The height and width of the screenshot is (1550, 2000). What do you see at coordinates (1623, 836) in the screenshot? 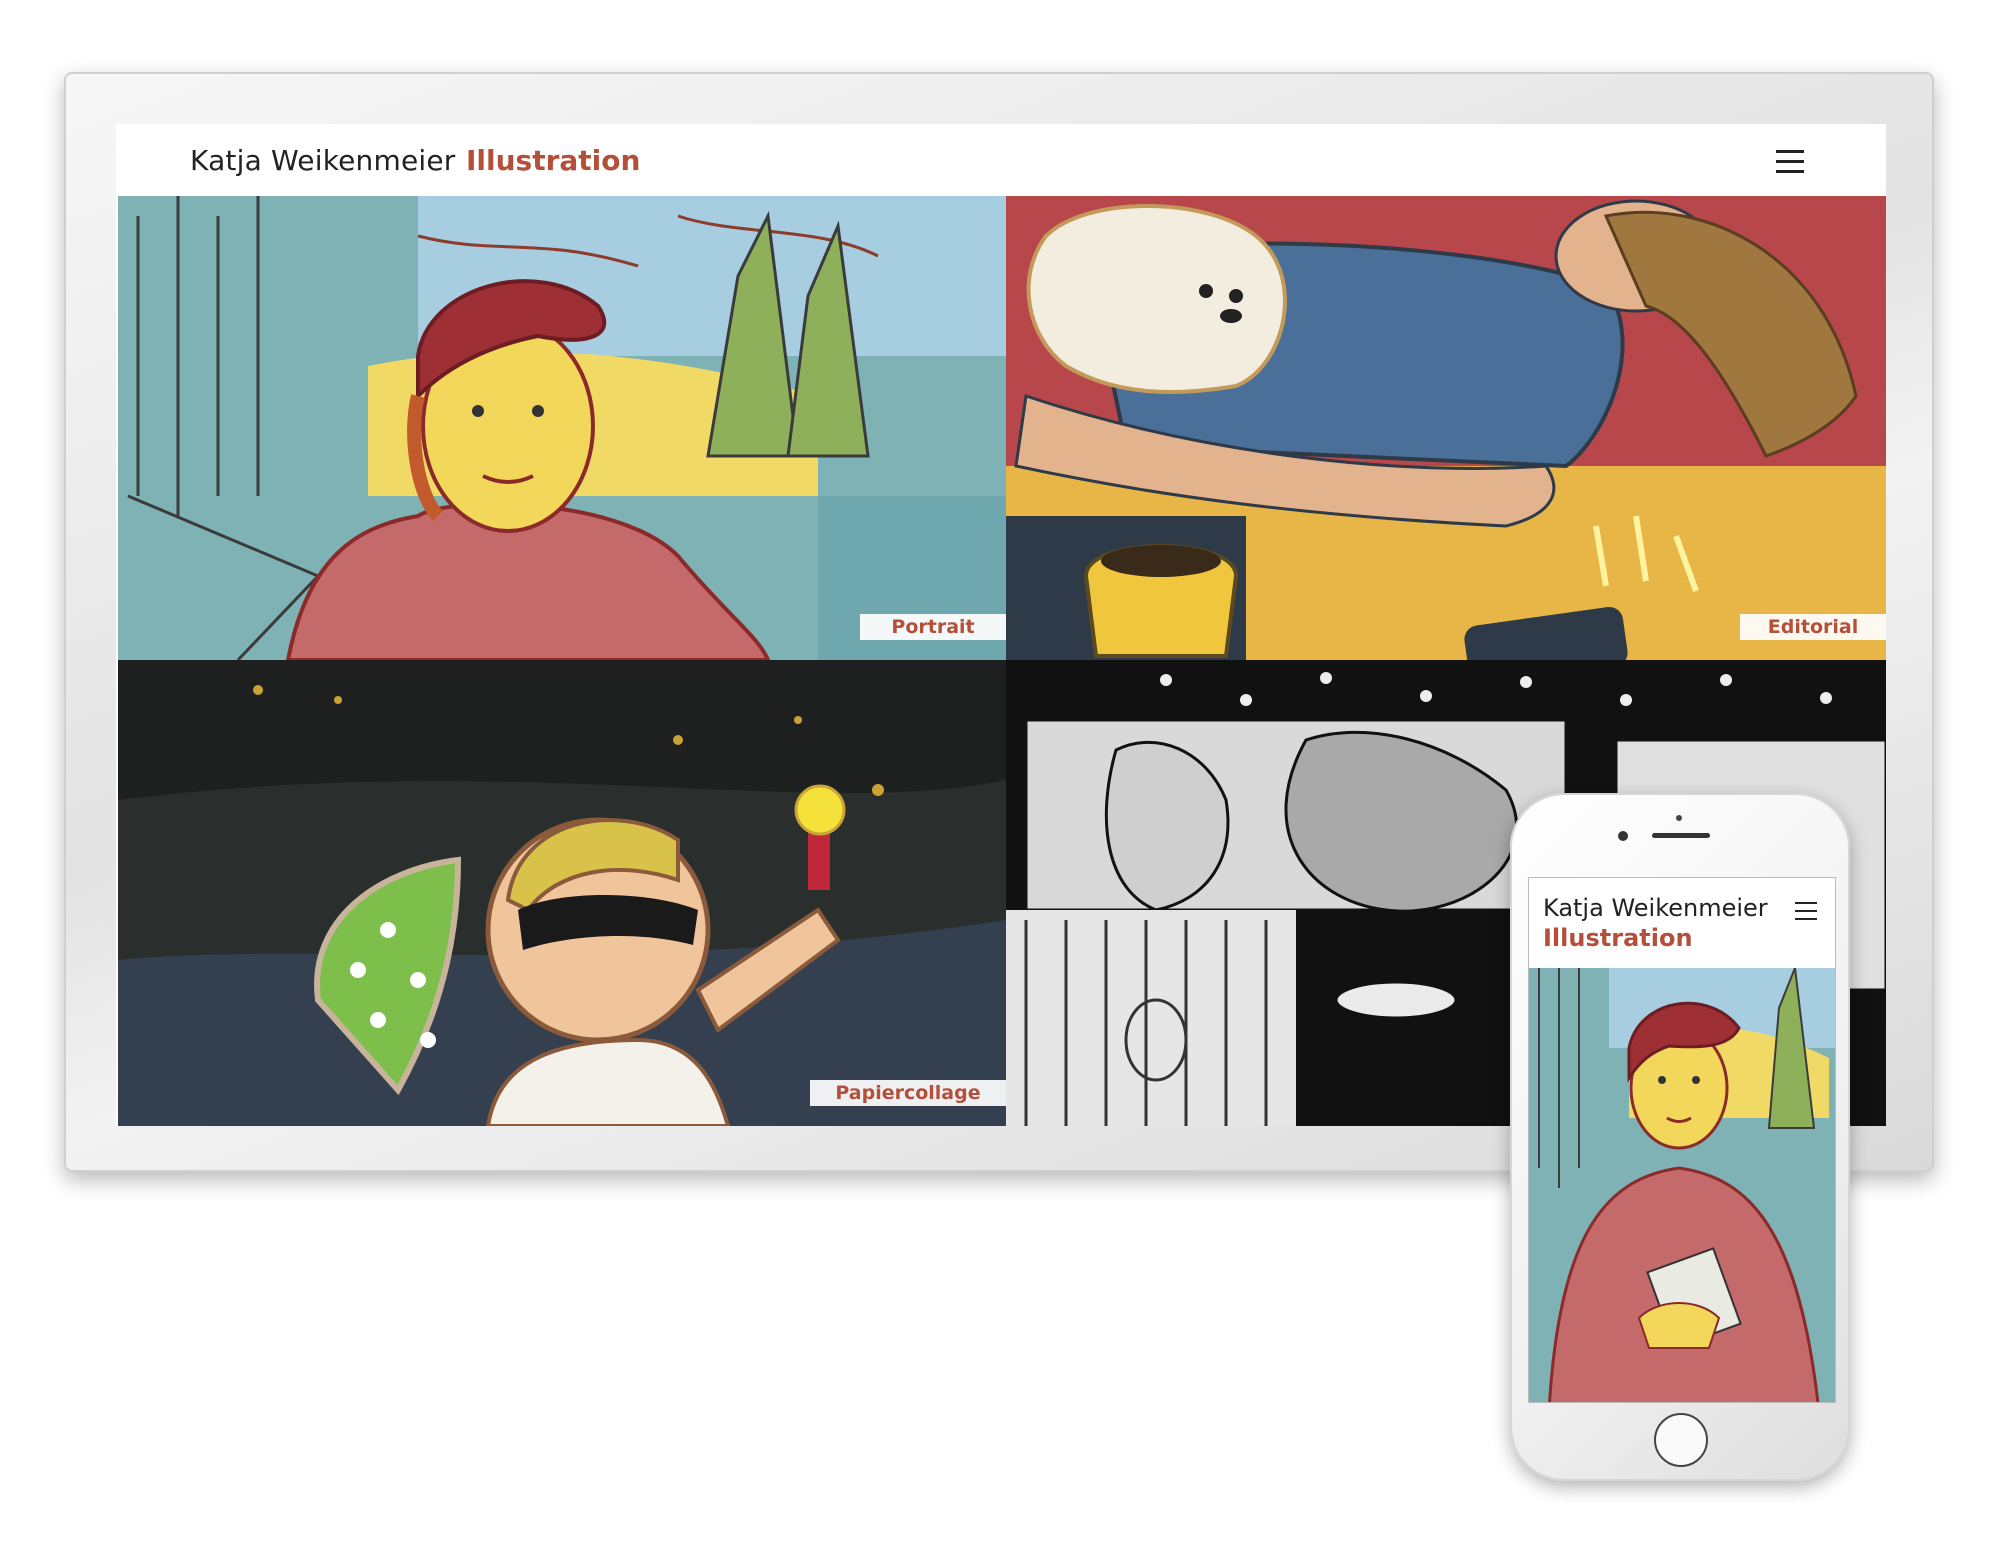
I see `phone-camera-icon` at bounding box center [1623, 836].